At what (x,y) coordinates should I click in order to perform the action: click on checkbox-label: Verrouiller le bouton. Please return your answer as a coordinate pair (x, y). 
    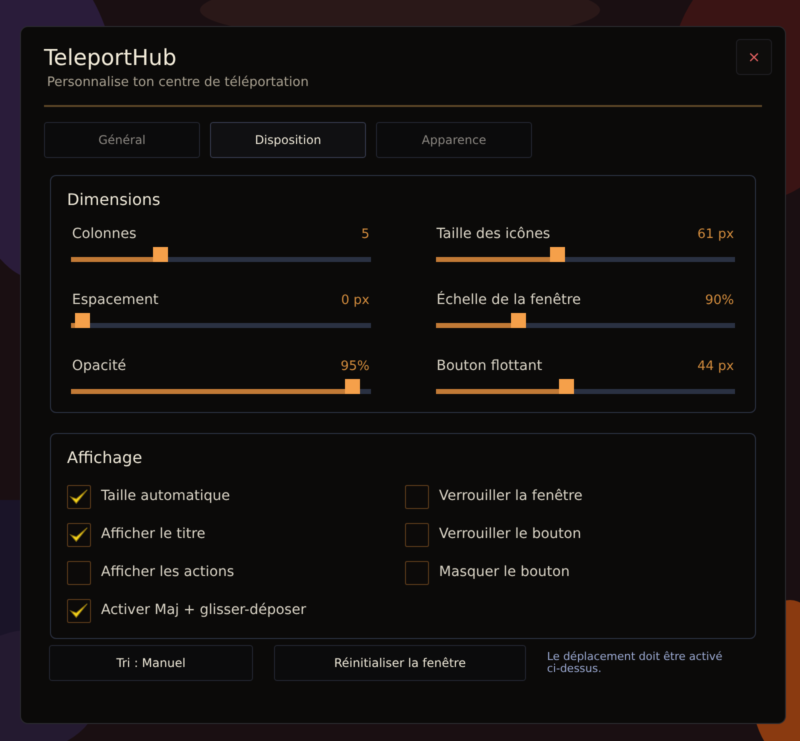
    Looking at the image, I should click on (510, 534).